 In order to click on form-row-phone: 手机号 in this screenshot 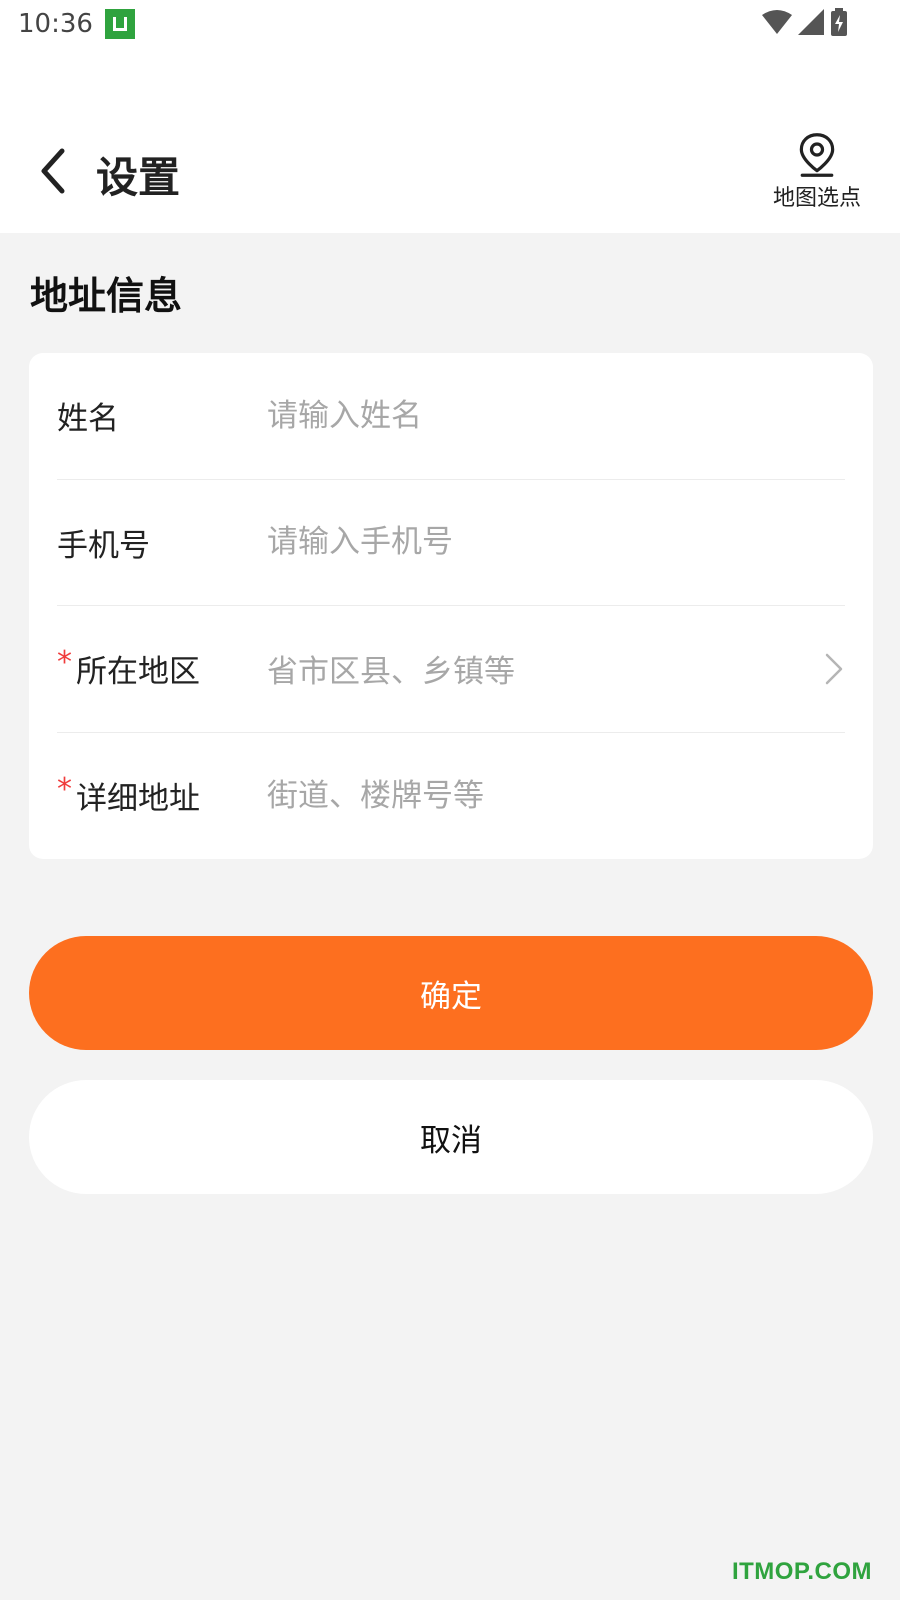, I will do `click(451, 543)`.